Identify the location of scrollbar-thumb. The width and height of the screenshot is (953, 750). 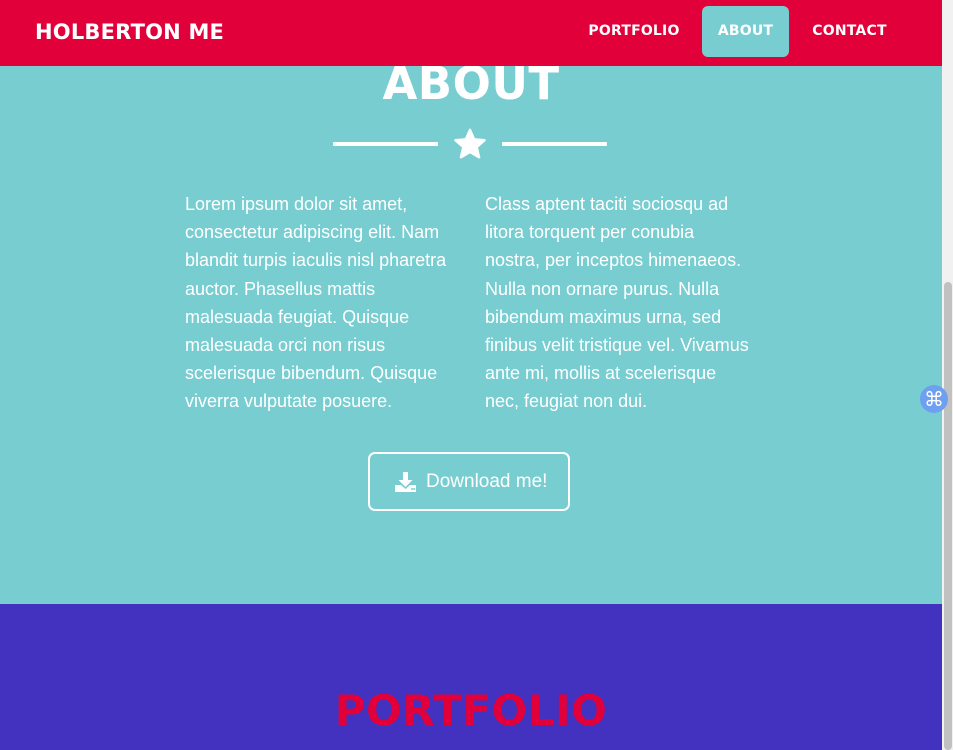
(948, 516).